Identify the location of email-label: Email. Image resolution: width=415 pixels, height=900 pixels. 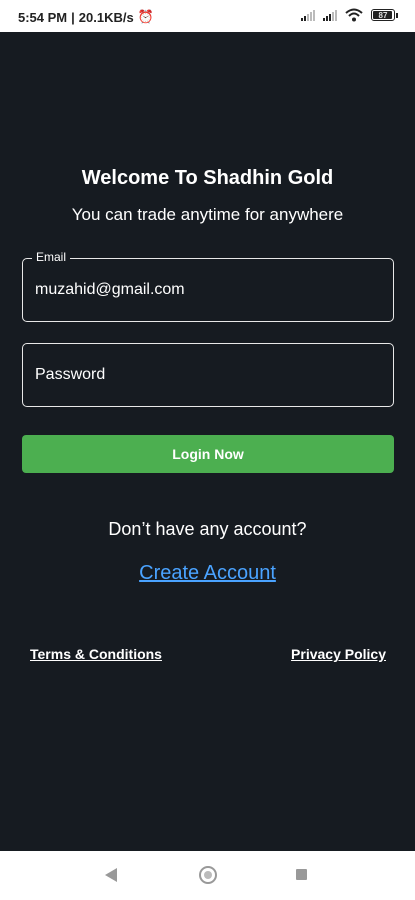
(51, 257).